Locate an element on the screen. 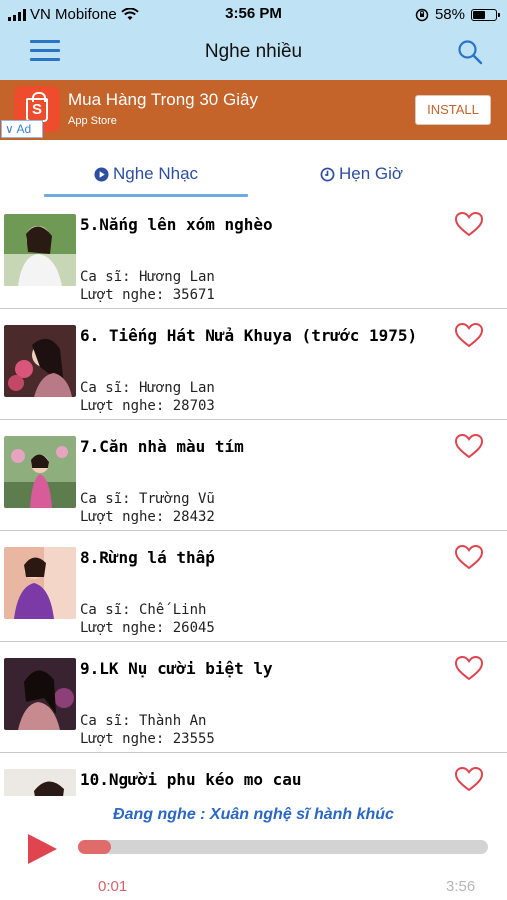  play-icon is located at coordinates (42, 849).